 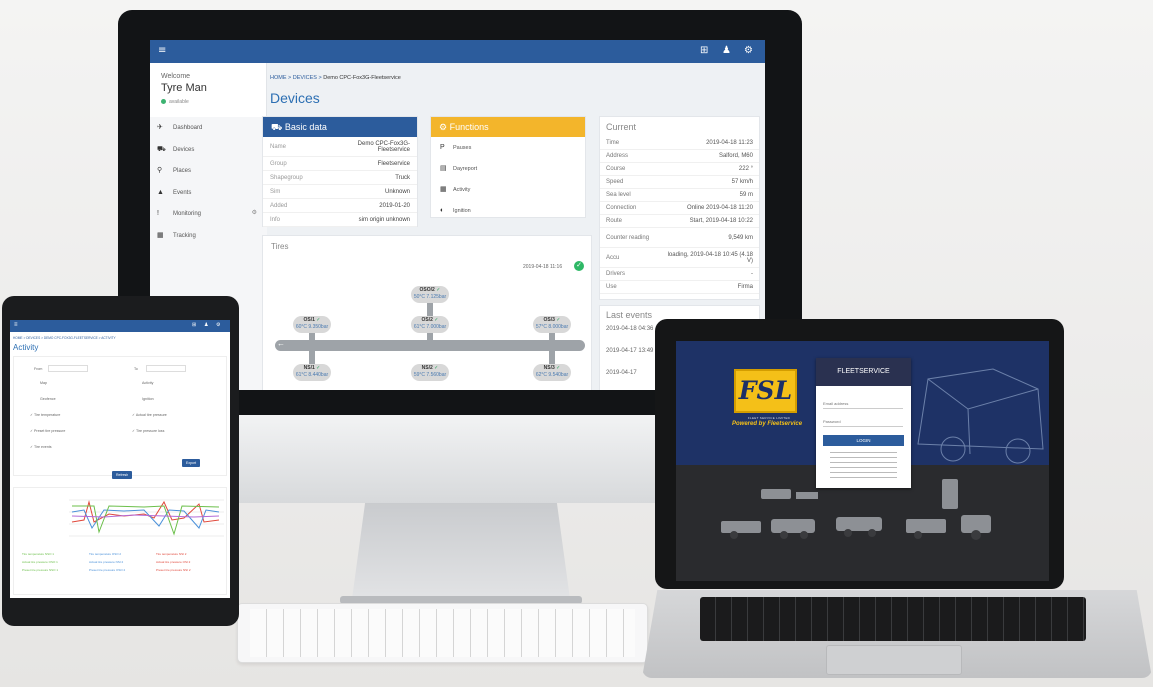 What do you see at coordinates (579, 266) in the screenshot?
I see `check-icon: ✓` at bounding box center [579, 266].